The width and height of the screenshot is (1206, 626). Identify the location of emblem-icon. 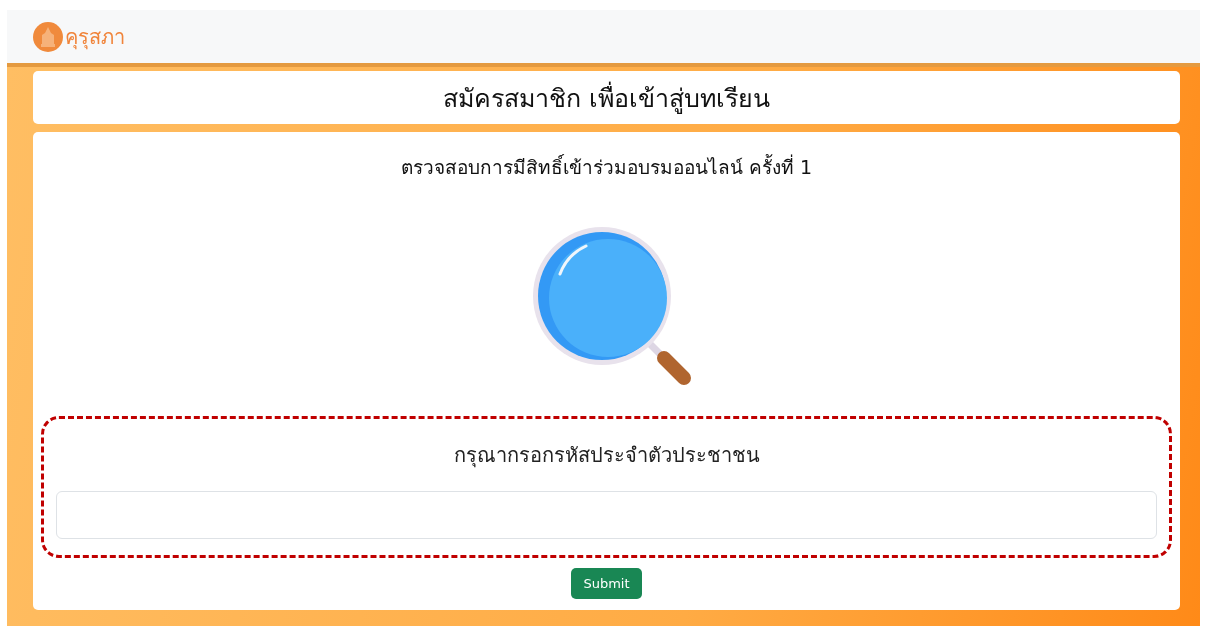
(48, 36).